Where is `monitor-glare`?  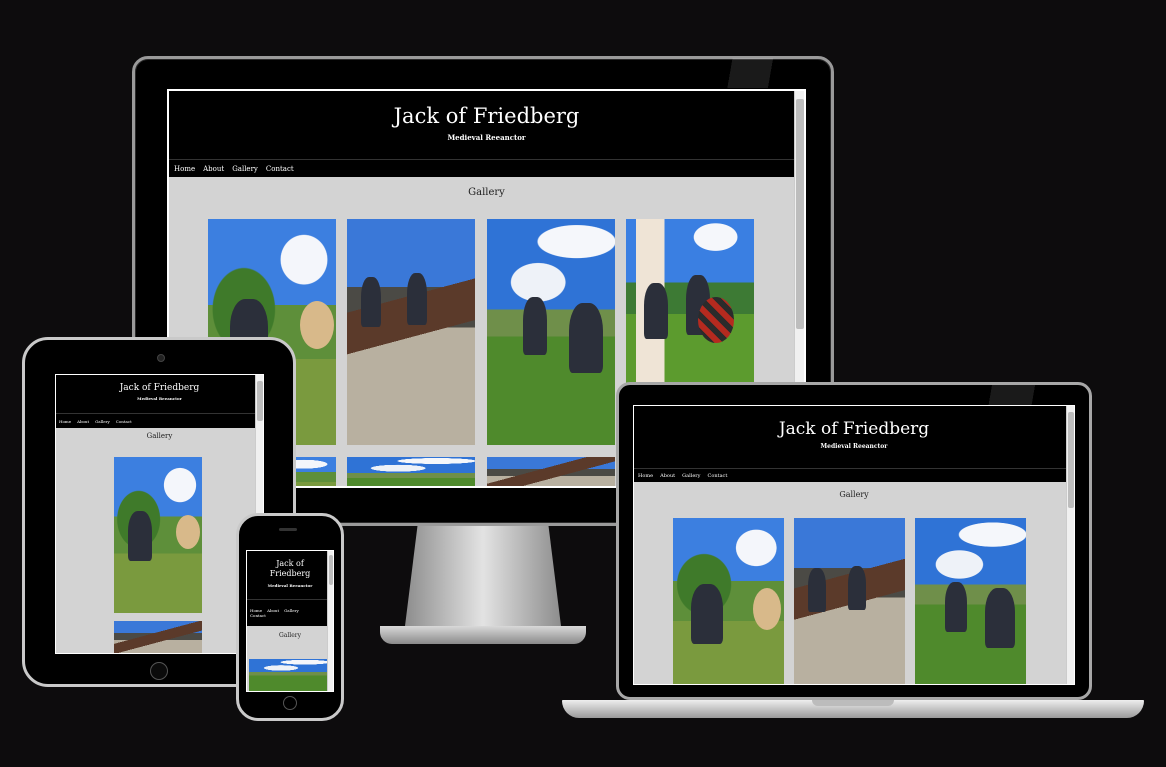
monitor-glare is located at coordinates (757, 73).